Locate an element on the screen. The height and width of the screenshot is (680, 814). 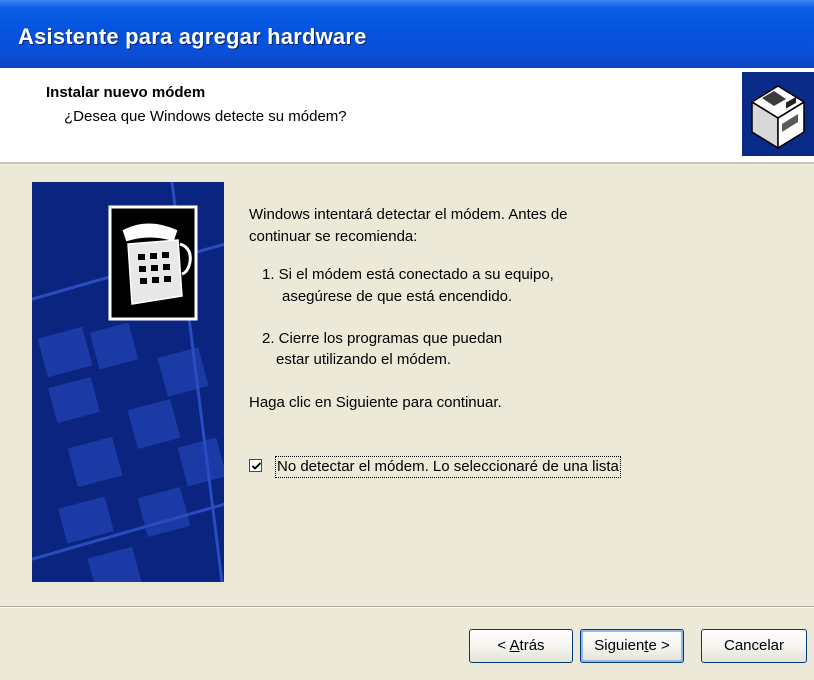
next-button-suffix: e > is located at coordinates (659, 645).